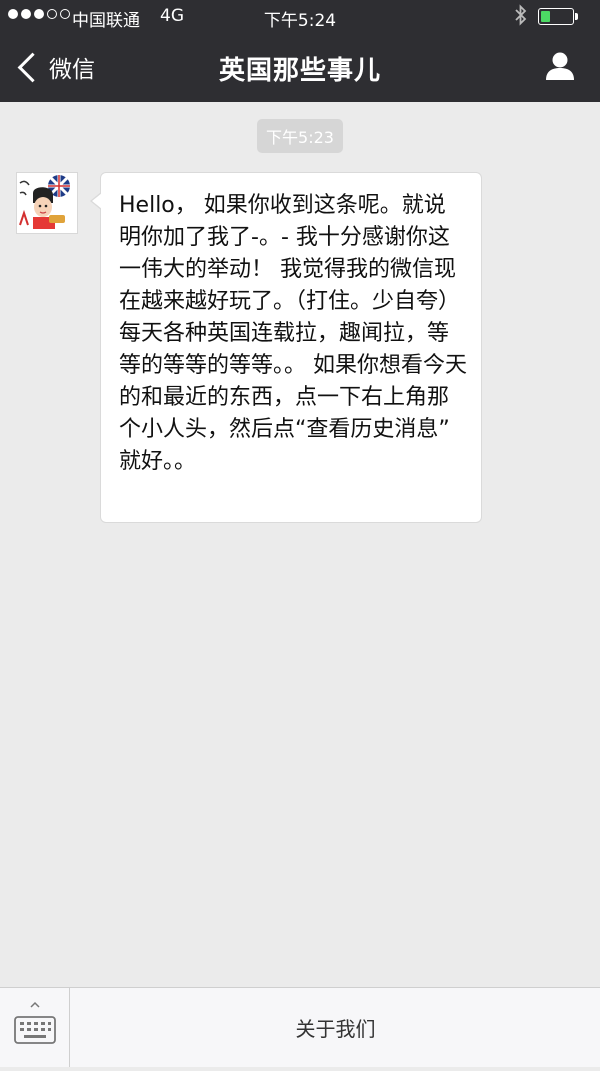 This screenshot has height=1071, width=600. Describe the element at coordinates (576, 16) in the screenshot. I see `battery-tip` at that location.